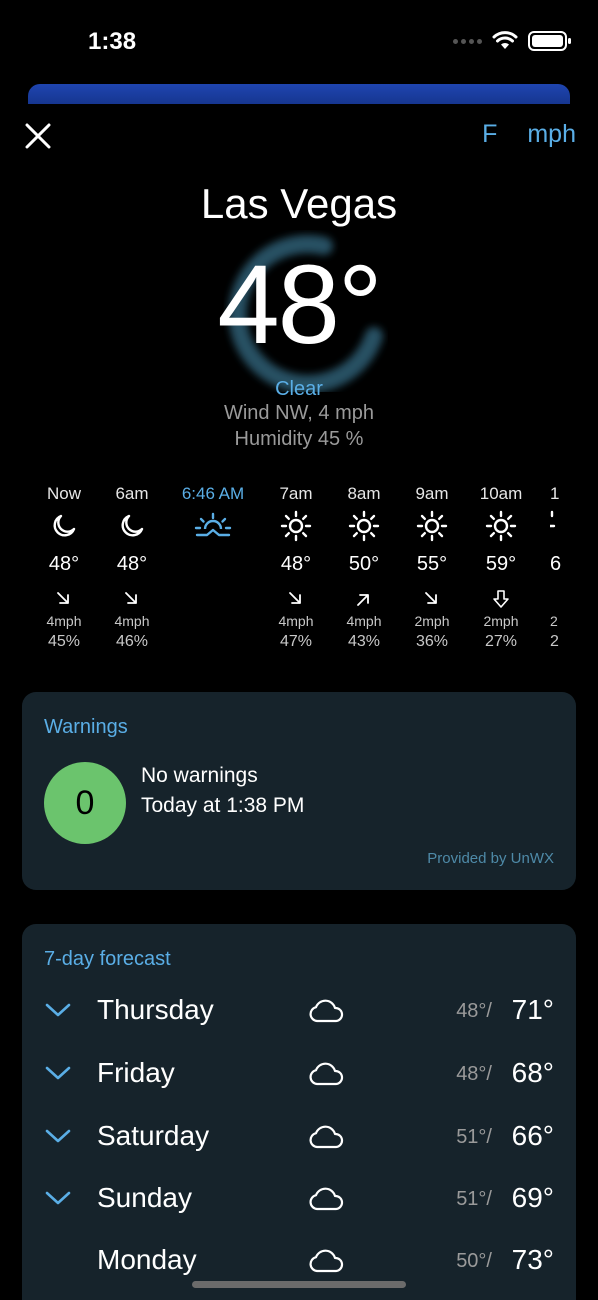  What do you see at coordinates (299, 1284) in the screenshot?
I see `home-indicator` at bounding box center [299, 1284].